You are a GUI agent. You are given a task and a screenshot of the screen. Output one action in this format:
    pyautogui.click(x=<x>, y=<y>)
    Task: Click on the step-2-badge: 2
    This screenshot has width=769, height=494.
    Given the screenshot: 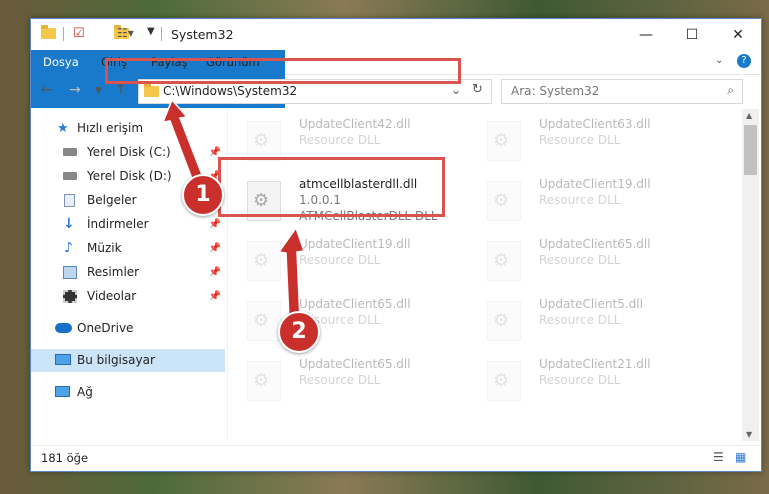 What is the action you would take?
    pyautogui.click(x=299, y=332)
    